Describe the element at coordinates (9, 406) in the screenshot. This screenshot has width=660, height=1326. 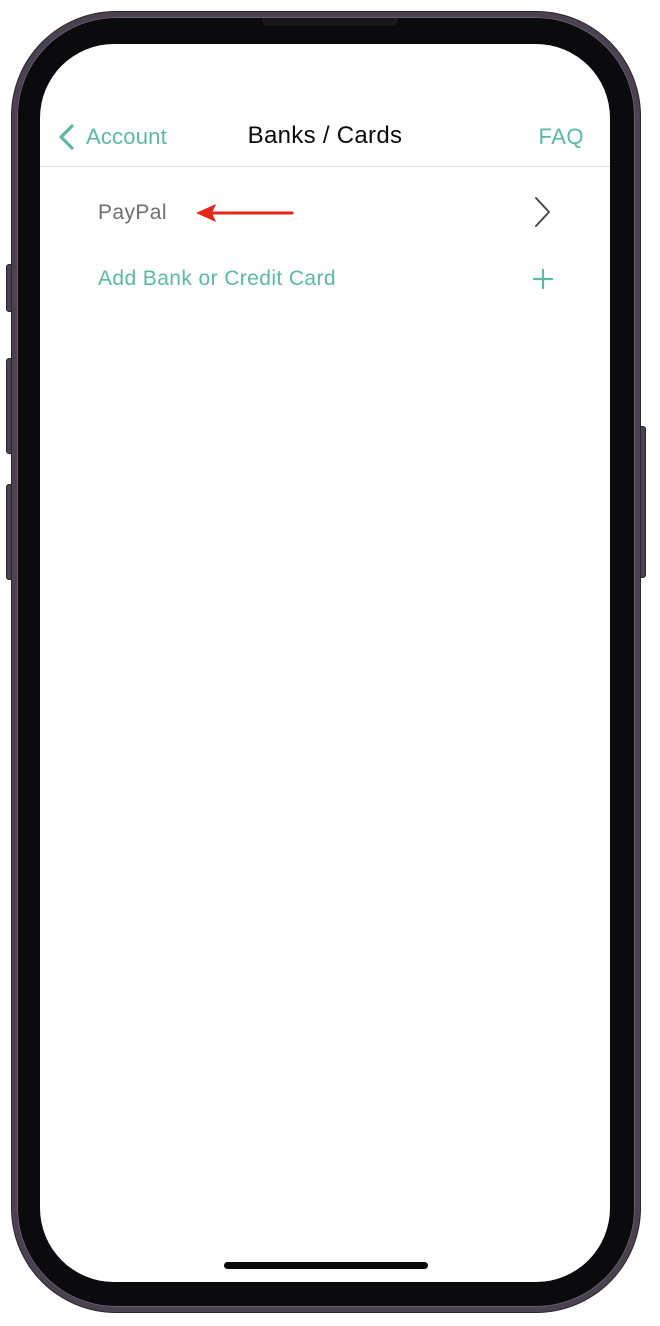
I see `volume-up-button` at that location.